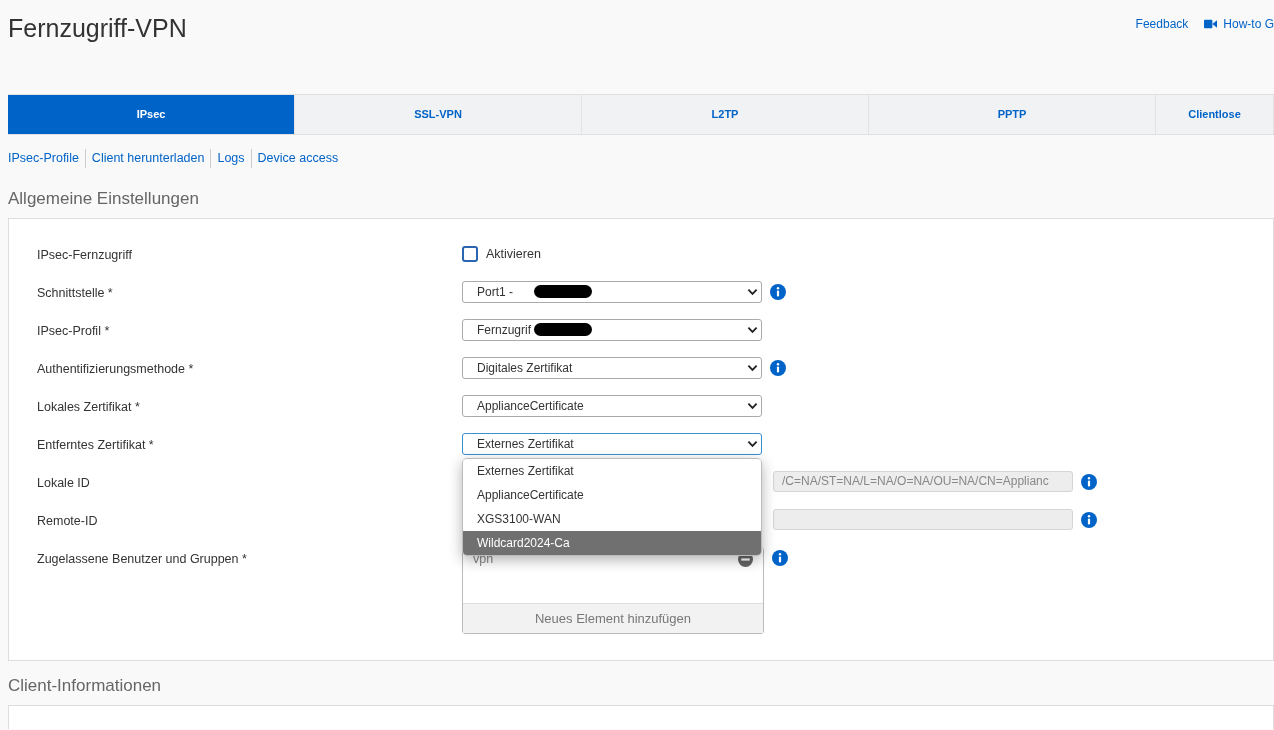 This screenshot has height=730, width=1274. What do you see at coordinates (116, 369) in the screenshot?
I see `field-label: Authentifizierungsmethode *` at bounding box center [116, 369].